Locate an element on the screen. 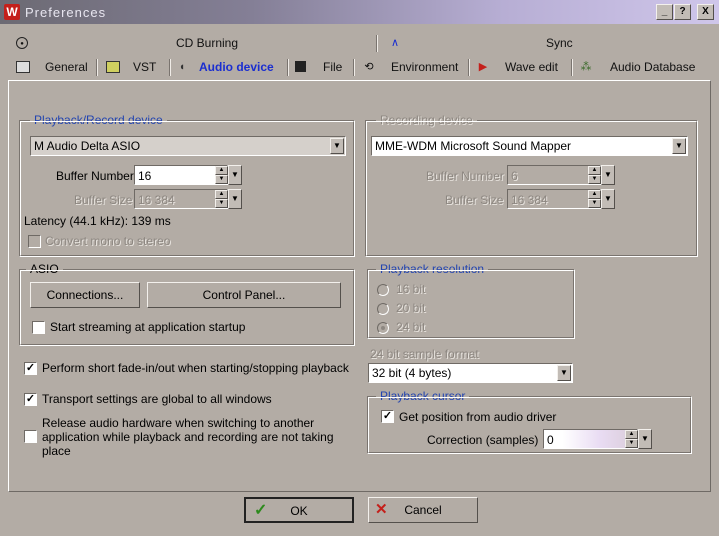  cancel-x-icon: ✕ is located at coordinates (381, 509).